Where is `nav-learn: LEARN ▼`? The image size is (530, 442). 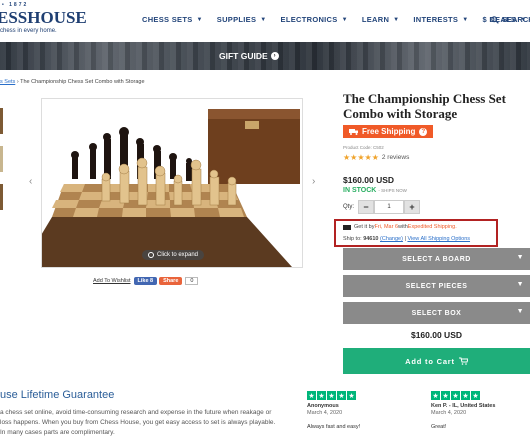
nav-learn: LEARN ▼ is located at coordinates (381, 19).